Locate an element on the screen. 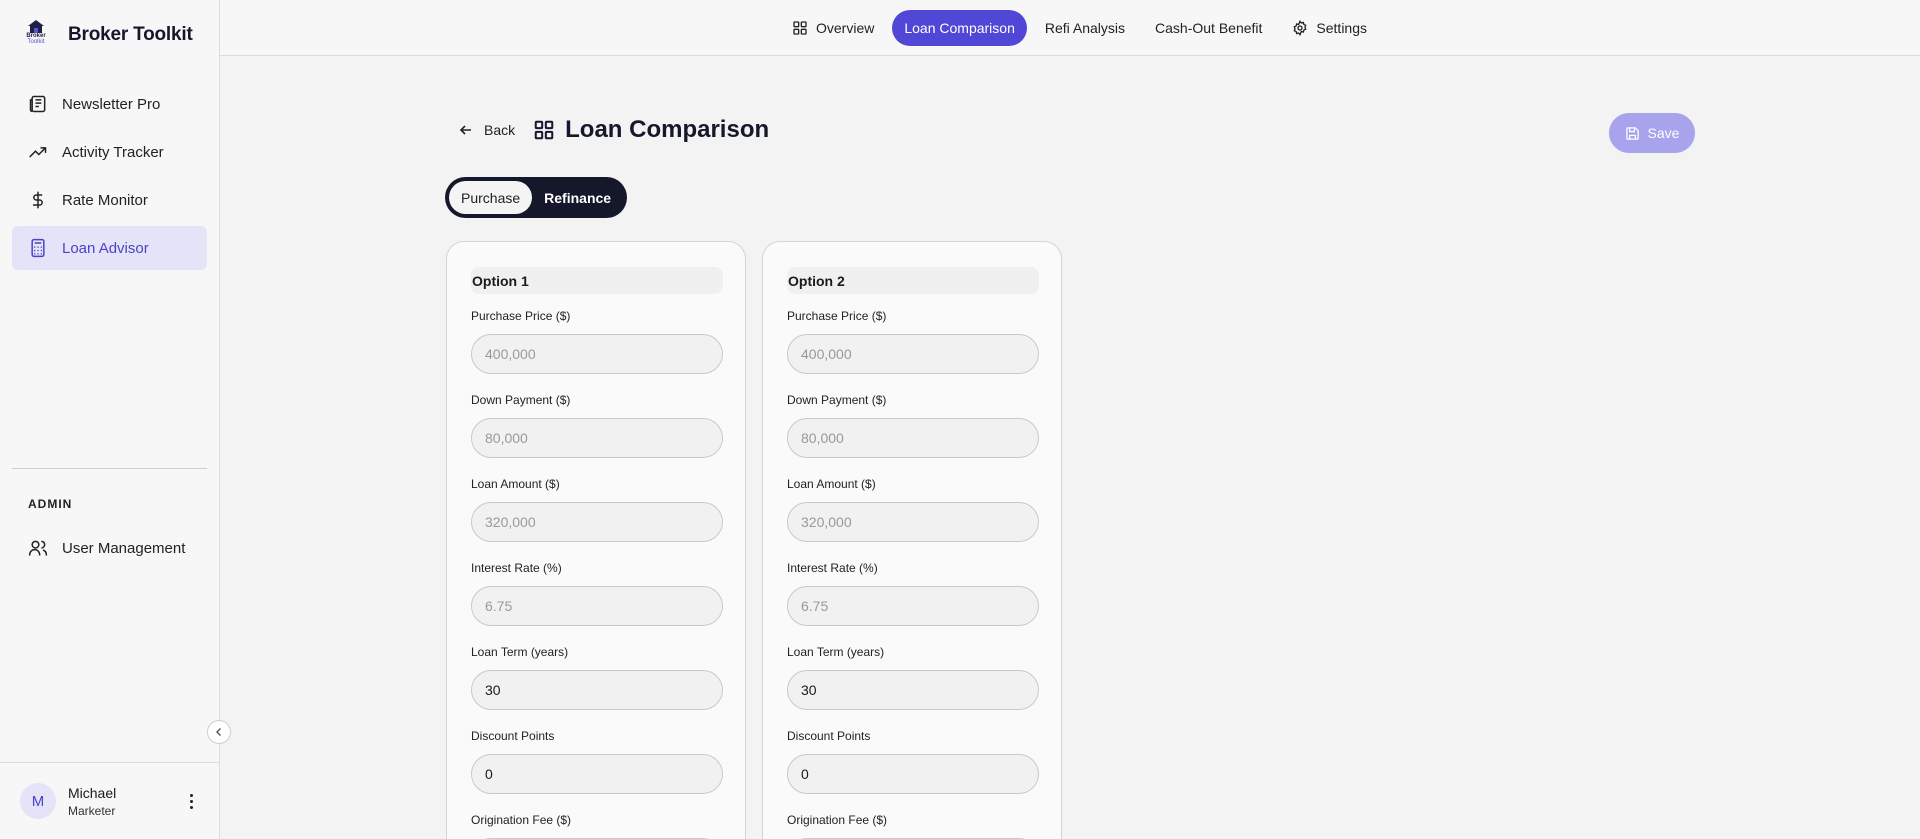 The width and height of the screenshot is (1920, 839). tab-overview: Overview is located at coordinates (833, 28).